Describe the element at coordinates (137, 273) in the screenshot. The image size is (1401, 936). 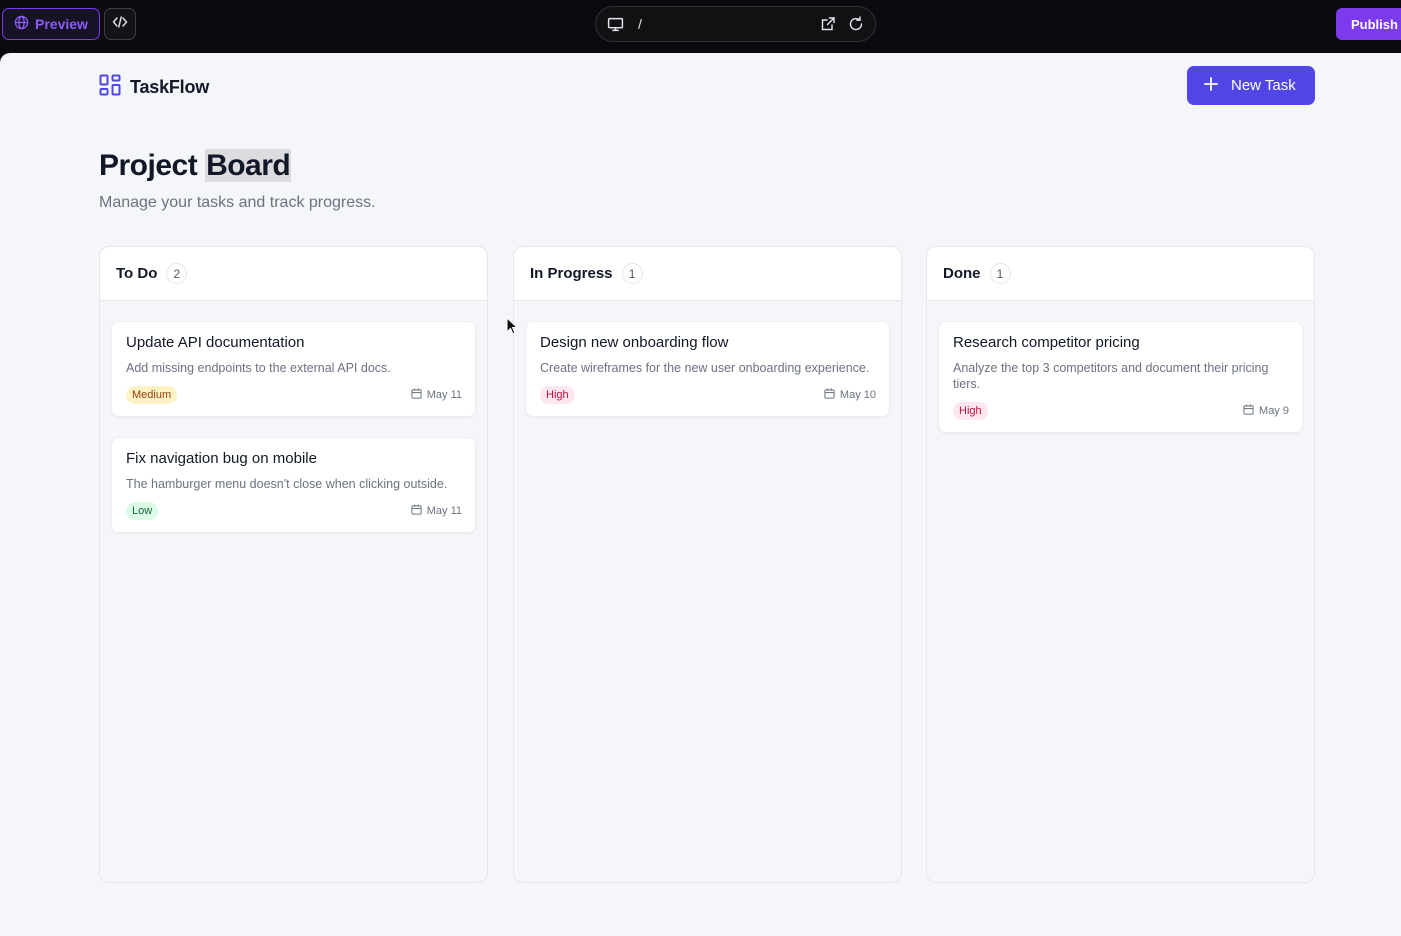
I see `column-title: To Do` at that location.